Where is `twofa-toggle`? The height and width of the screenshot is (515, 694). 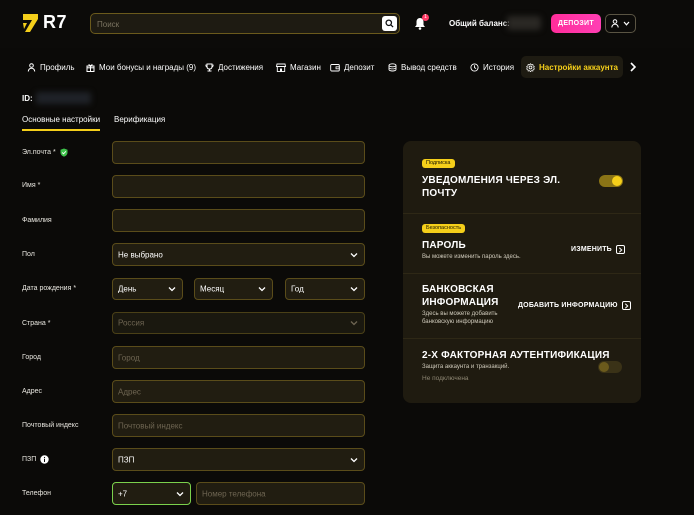 twofa-toggle is located at coordinates (610, 367).